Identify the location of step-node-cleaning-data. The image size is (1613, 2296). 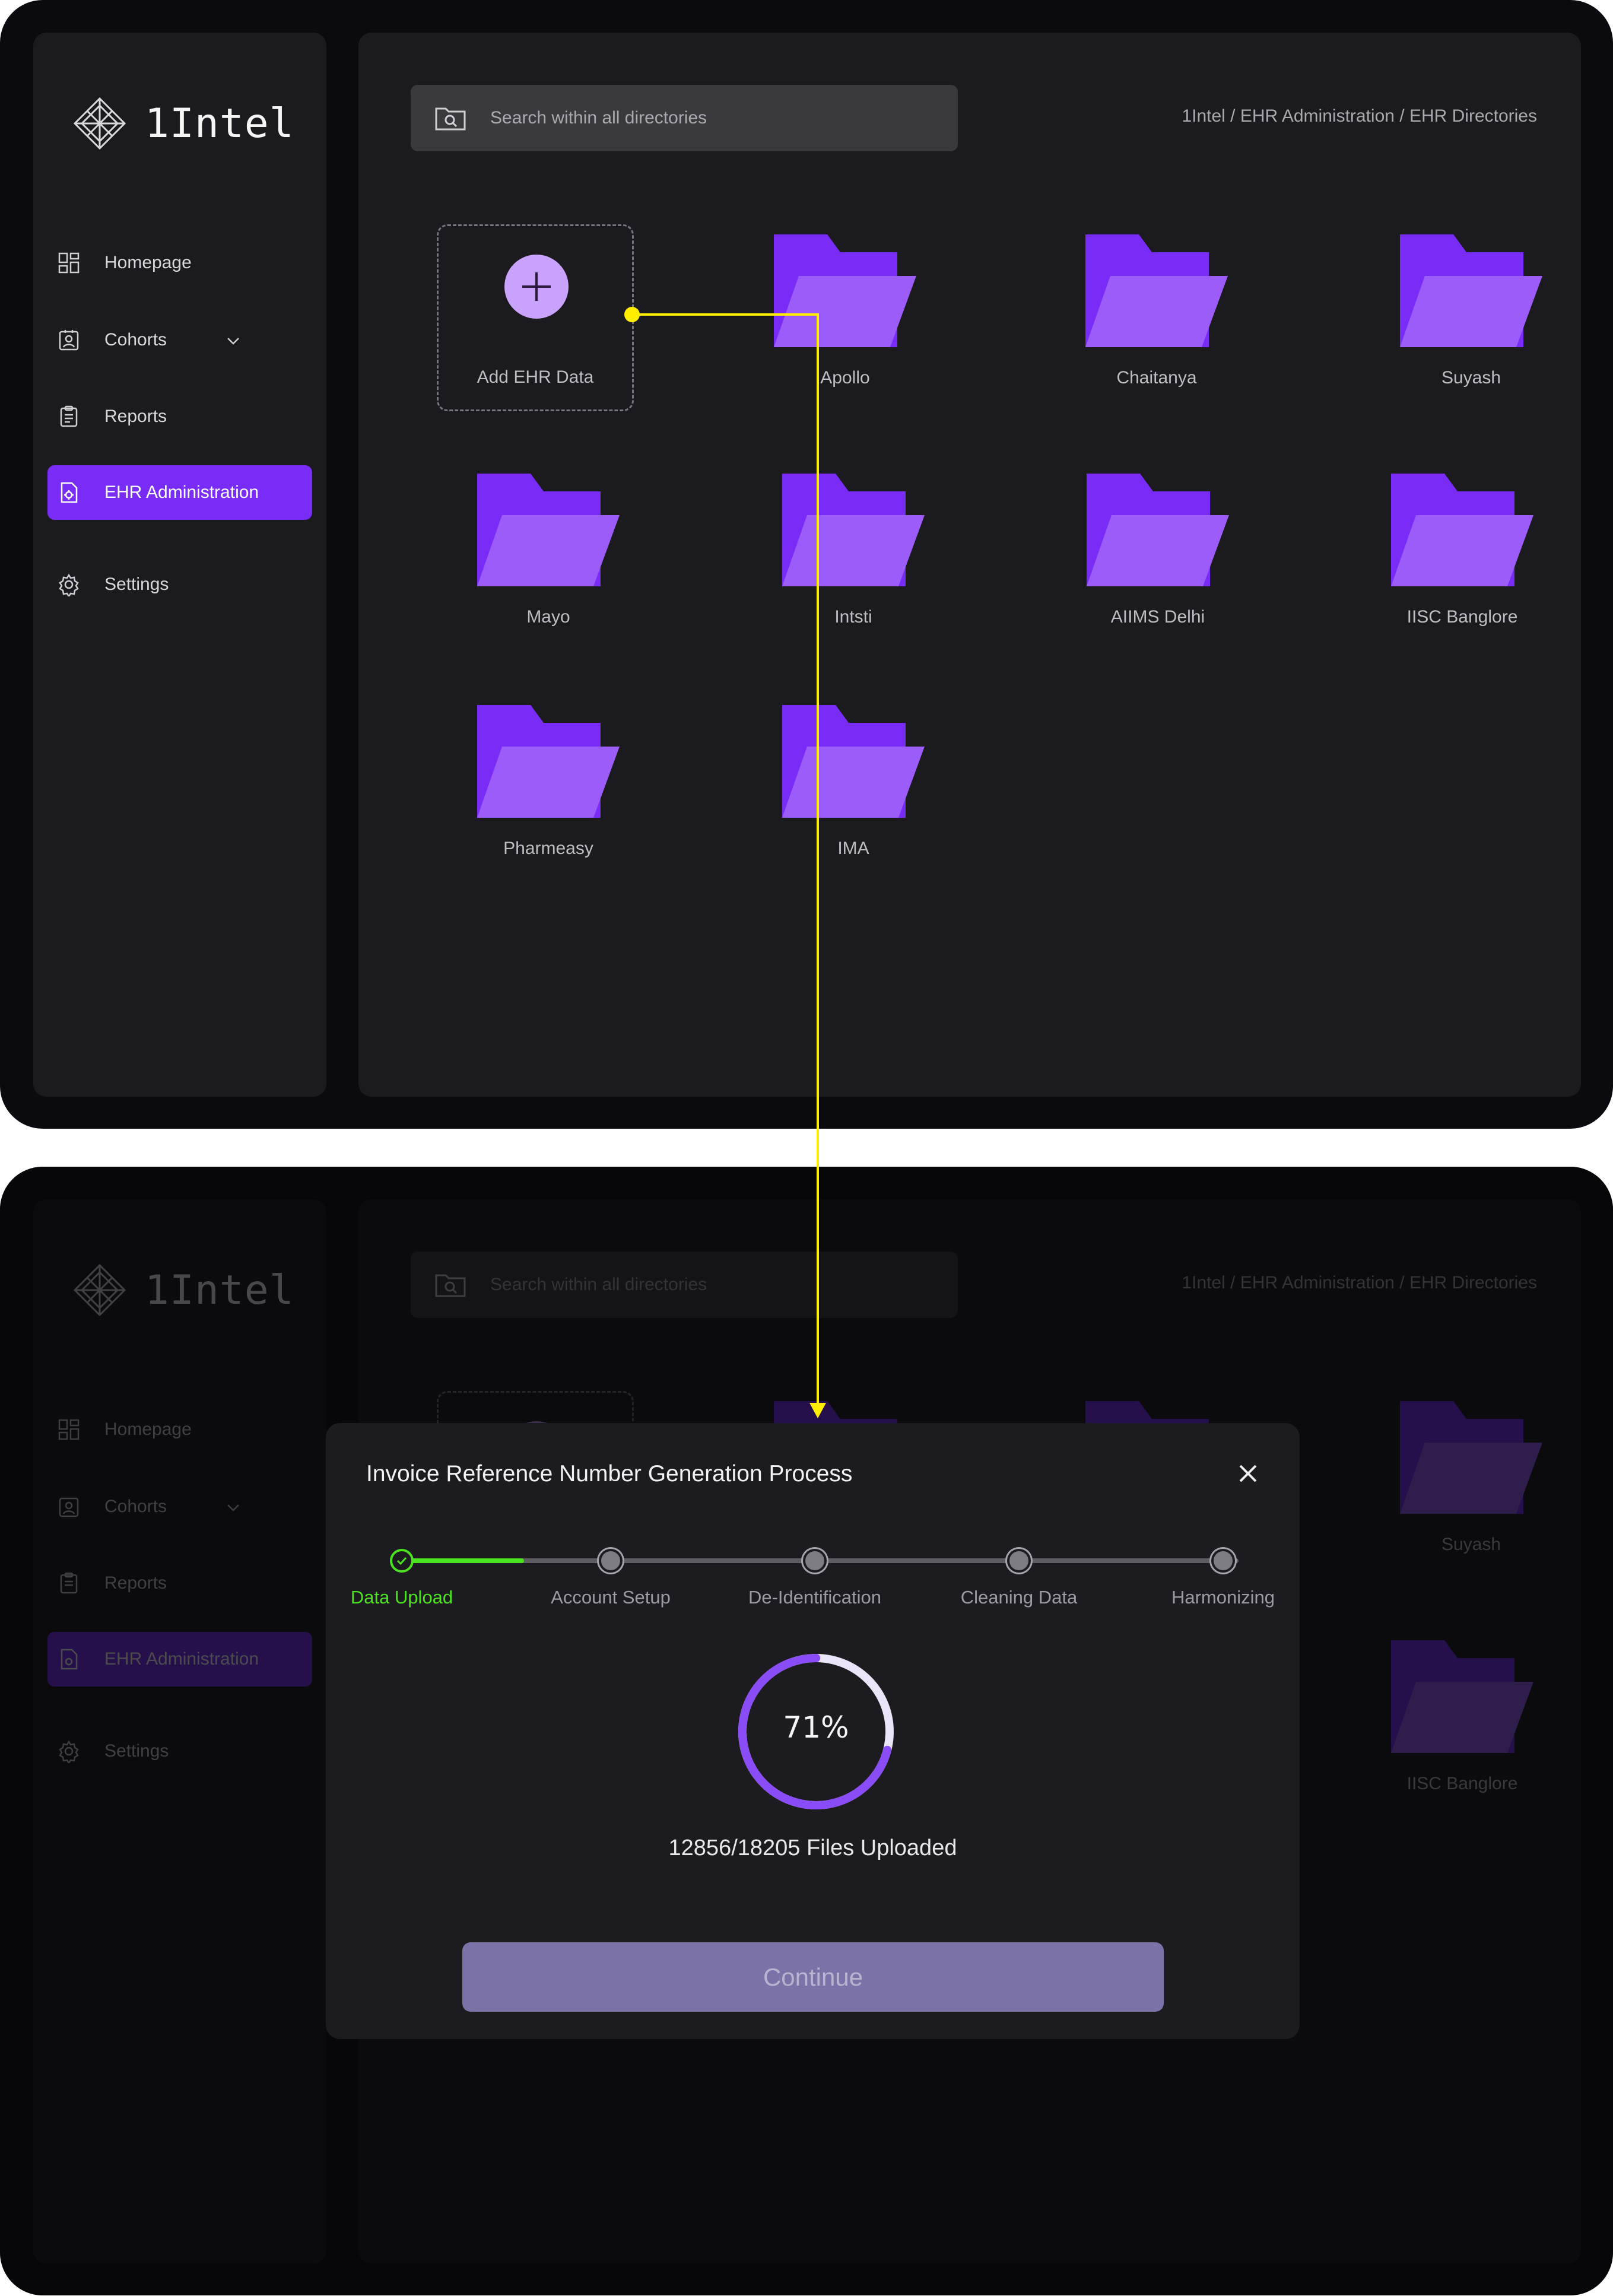
(1019, 1561).